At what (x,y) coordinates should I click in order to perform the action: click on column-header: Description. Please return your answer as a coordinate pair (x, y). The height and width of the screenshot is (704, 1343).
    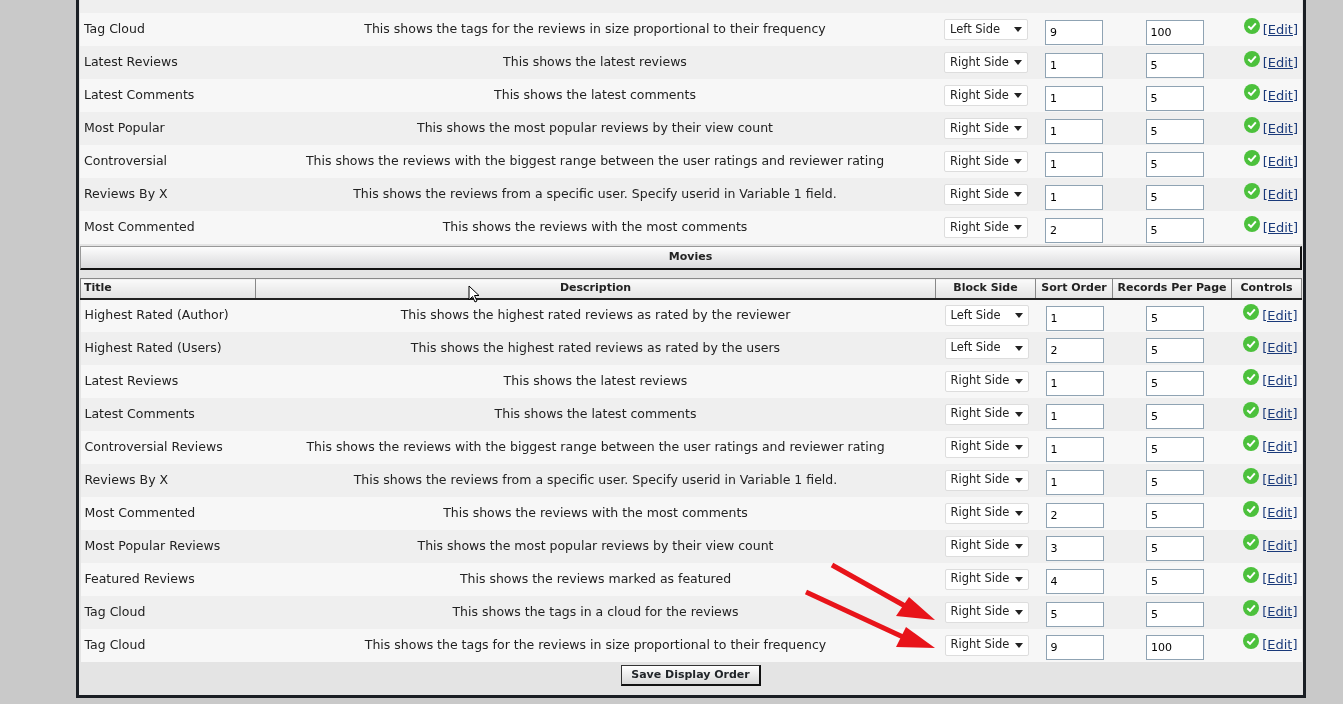
    Looking at the image, I should click on (595, 288).